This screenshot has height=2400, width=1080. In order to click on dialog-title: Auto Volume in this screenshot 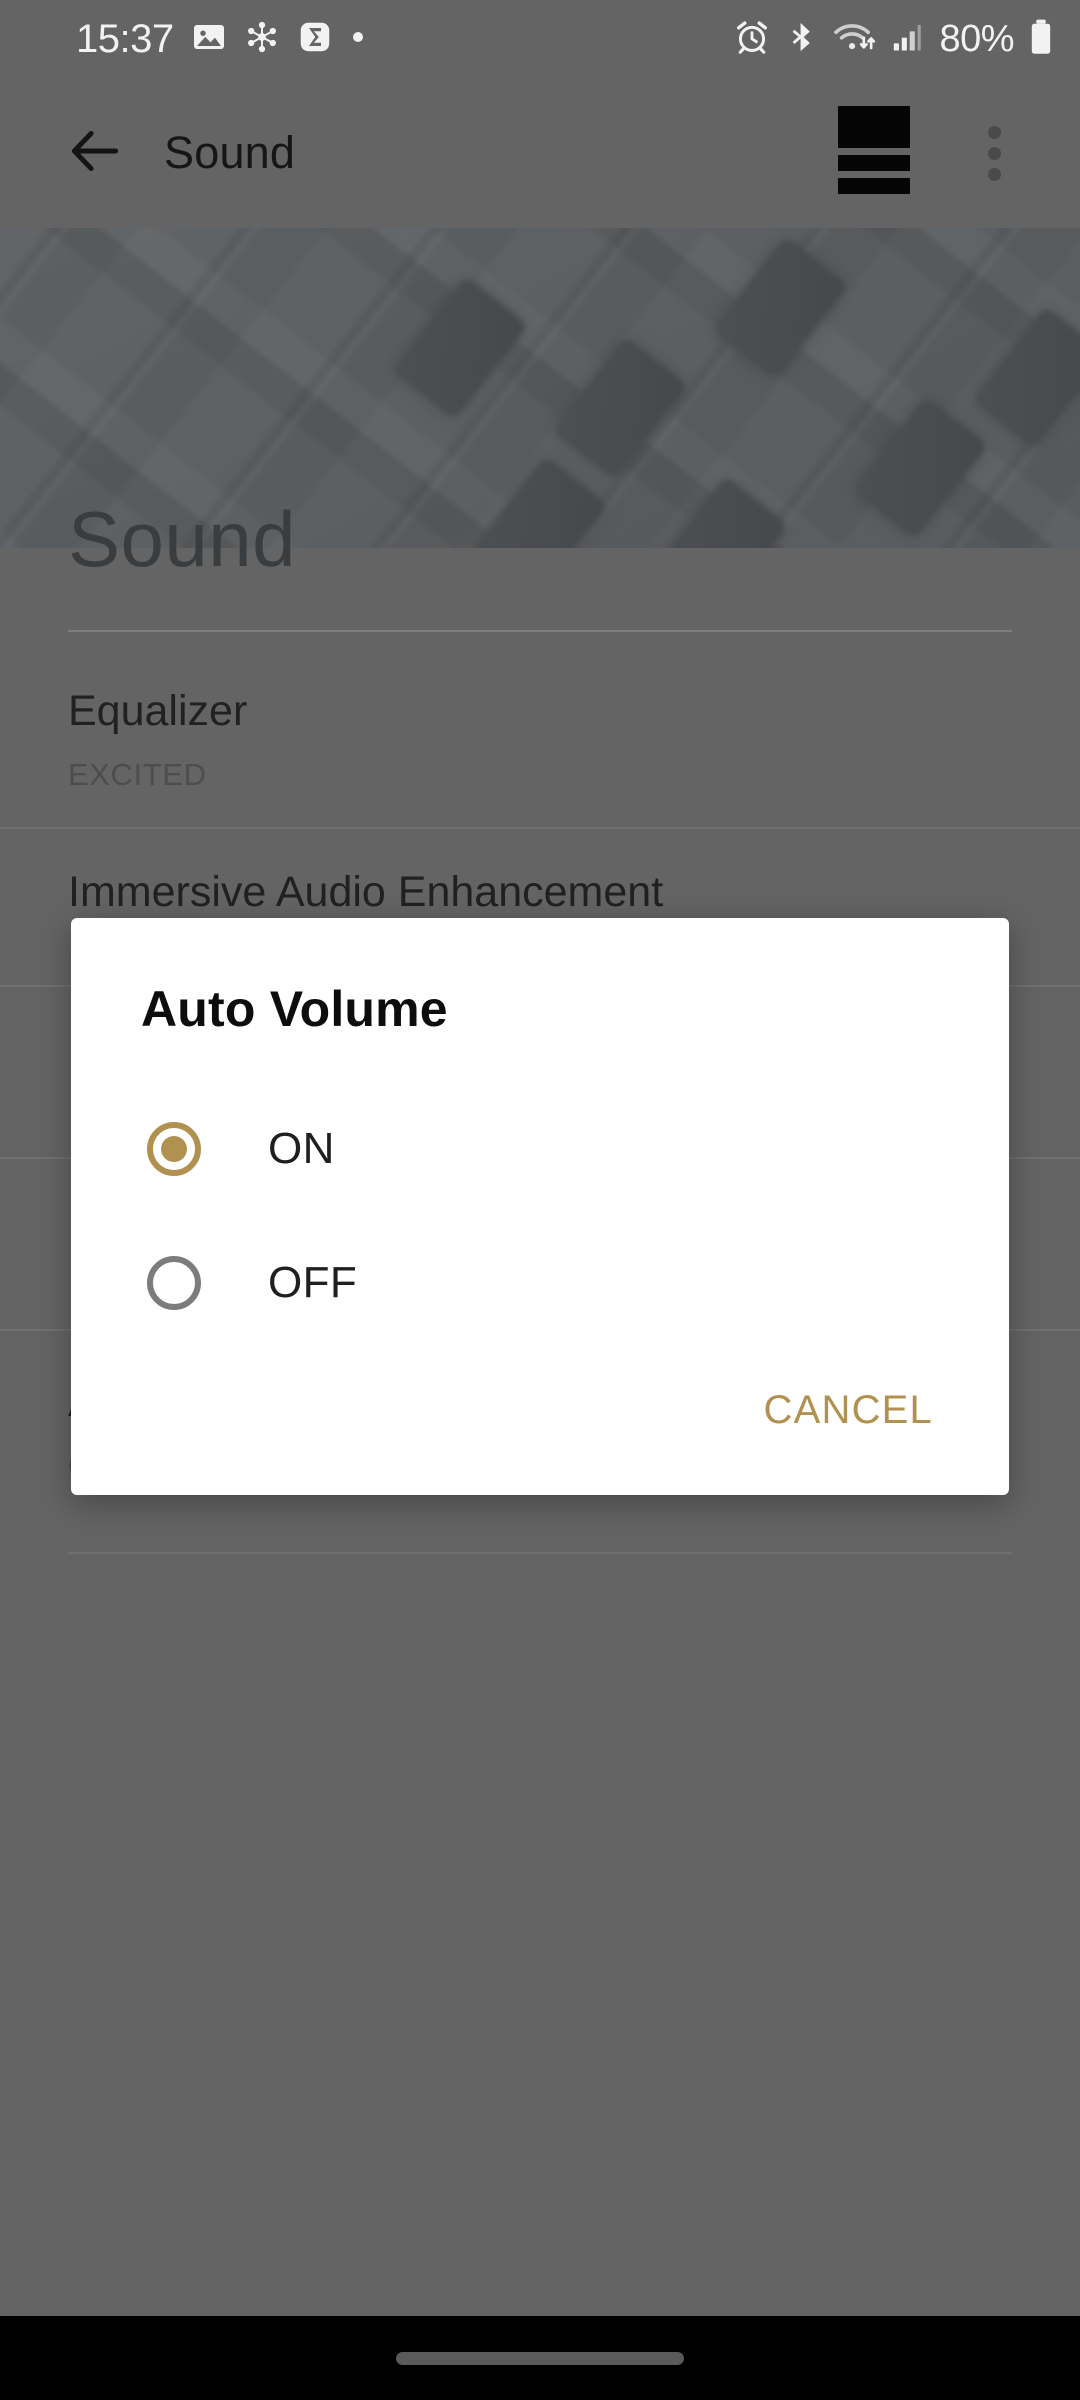, I will do `click(294, 1009)`.